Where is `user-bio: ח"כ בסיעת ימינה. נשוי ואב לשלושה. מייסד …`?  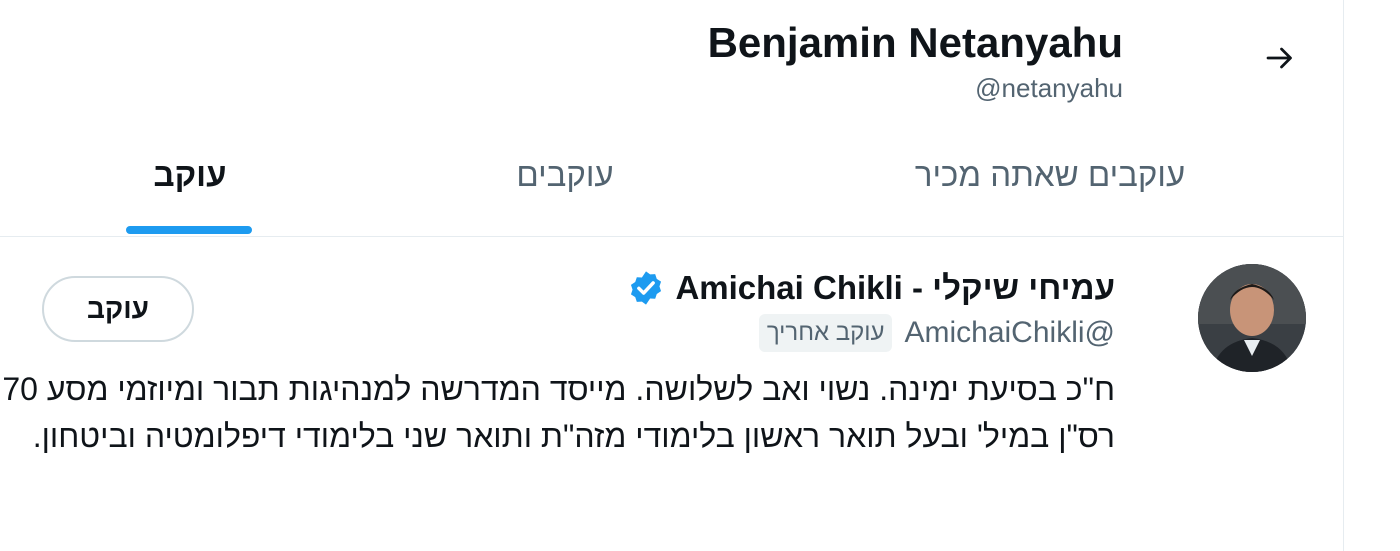
user-bio: ח"כ בסיעת ימינה. נשוי ואב לשלושה. מייסד … is located at coordinates (557, 412).